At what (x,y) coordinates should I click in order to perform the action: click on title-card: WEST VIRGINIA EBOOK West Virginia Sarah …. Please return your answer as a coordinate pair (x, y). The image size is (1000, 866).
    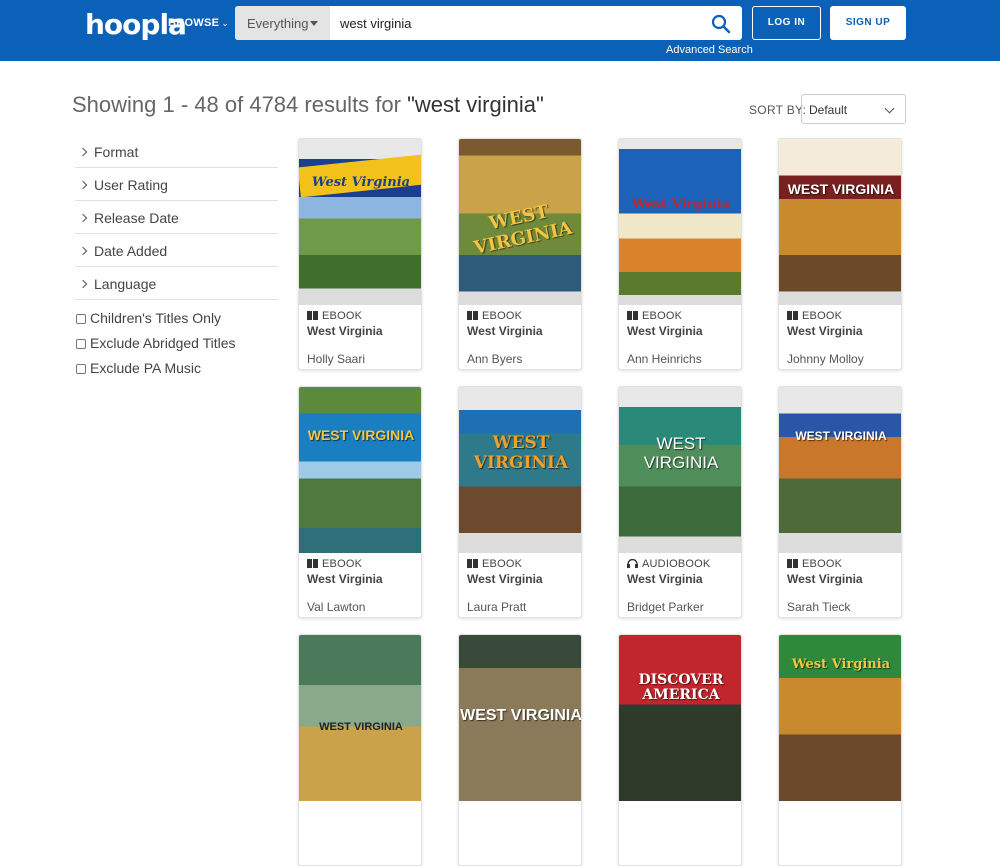
    Looking at the image, I should click on (840, 502).